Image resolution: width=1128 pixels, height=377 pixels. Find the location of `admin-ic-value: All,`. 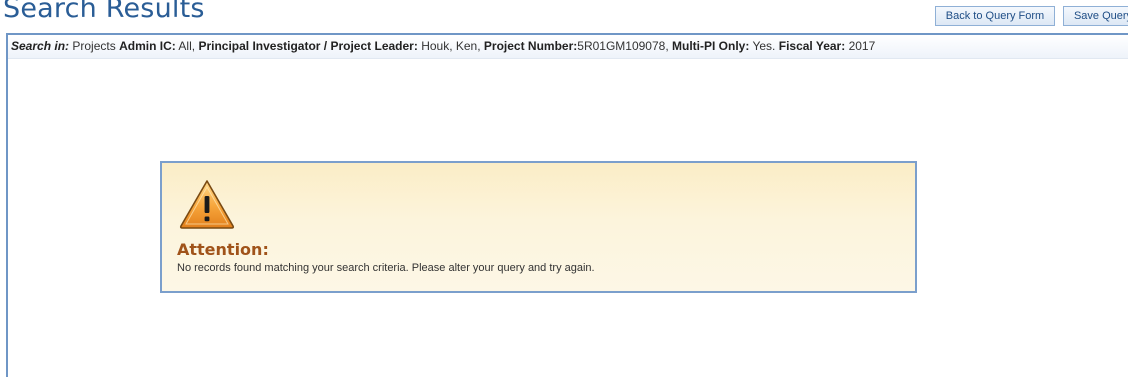

admin-ic-value: All, is located at coordinates (187, 46).